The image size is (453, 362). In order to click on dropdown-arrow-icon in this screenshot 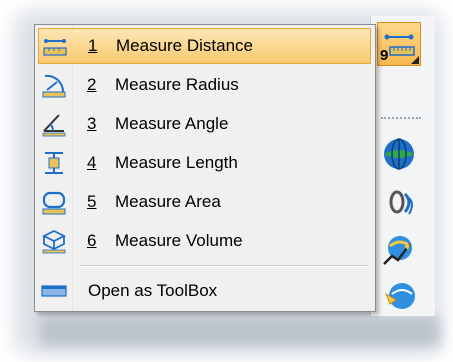, I will do `click(415, 60)`.